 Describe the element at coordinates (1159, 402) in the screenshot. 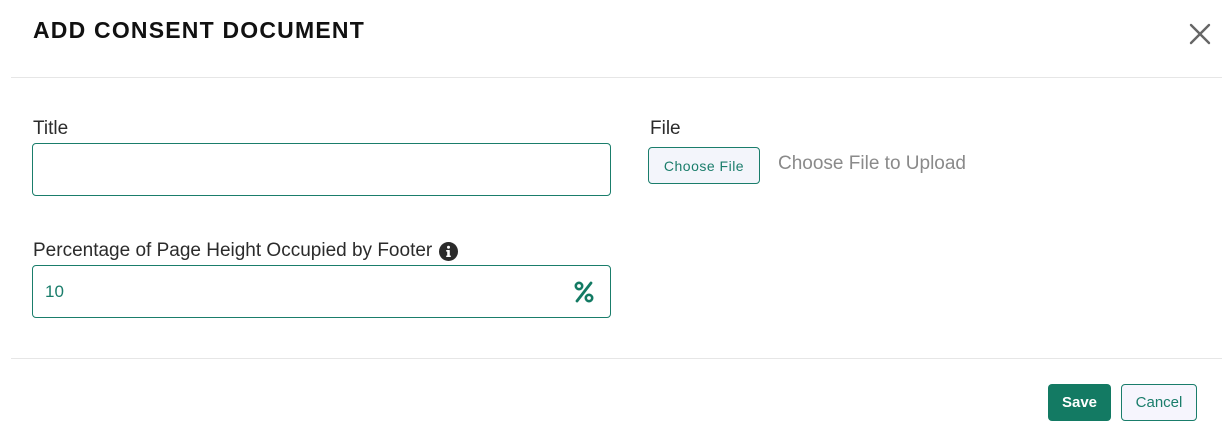

I see `cancel-button: Cancel` at that location.